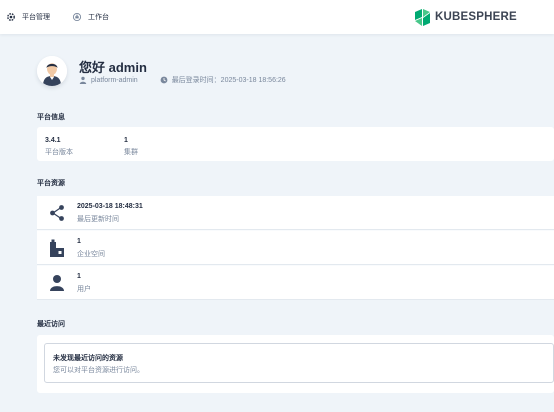 Image resolution: width=554 pixels, height=412 pixels. I want to click on recent-access-title: 最近访问, so click(51, 324).